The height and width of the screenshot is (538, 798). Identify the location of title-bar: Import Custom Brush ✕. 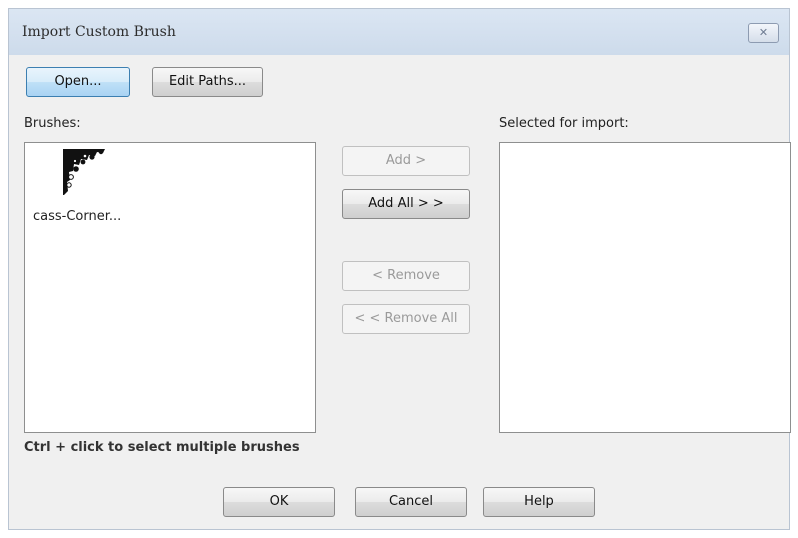
(399, 32).